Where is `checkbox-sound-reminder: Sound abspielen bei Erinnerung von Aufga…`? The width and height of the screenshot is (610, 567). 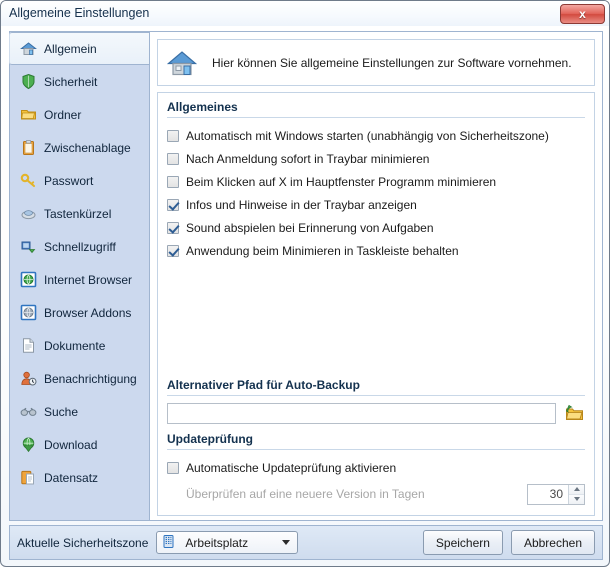 checkbox-sound-reminder: Sound abspielen bei Erinnerung von Aufga… is located at coordinates (376, 227).